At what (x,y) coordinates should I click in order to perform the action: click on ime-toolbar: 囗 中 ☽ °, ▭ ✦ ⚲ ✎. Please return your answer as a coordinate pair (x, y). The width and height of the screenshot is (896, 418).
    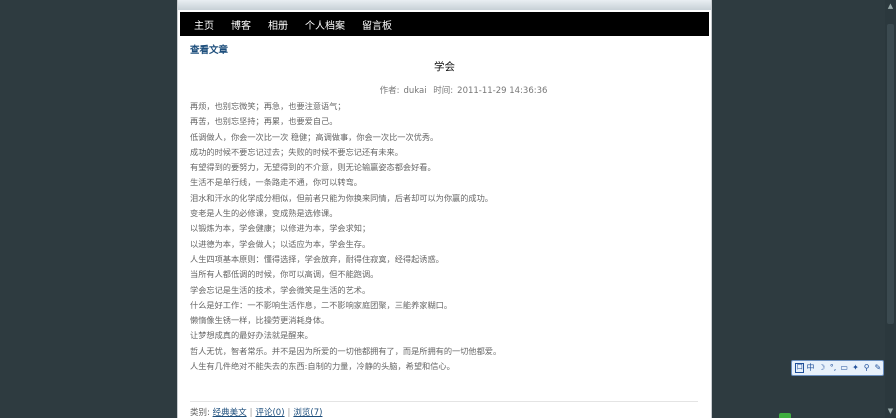
    Looking at the image, I should click on (837, 368).